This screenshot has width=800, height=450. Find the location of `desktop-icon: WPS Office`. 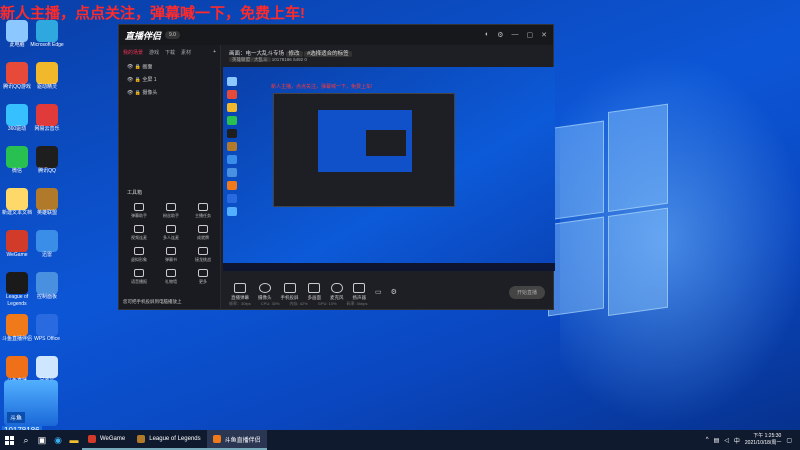

desktop-icon: WPS Office is located at coordinates (47, 328).